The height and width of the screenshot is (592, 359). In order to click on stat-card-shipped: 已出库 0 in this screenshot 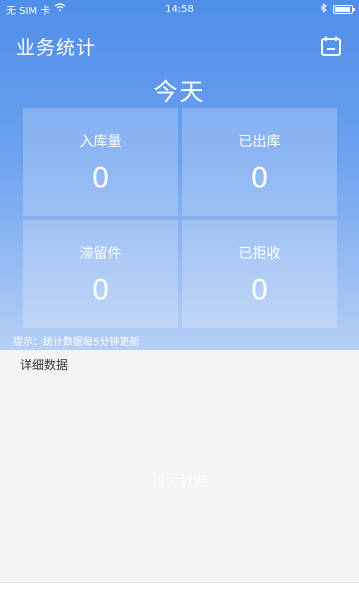, I will do `click(259, 162)`.